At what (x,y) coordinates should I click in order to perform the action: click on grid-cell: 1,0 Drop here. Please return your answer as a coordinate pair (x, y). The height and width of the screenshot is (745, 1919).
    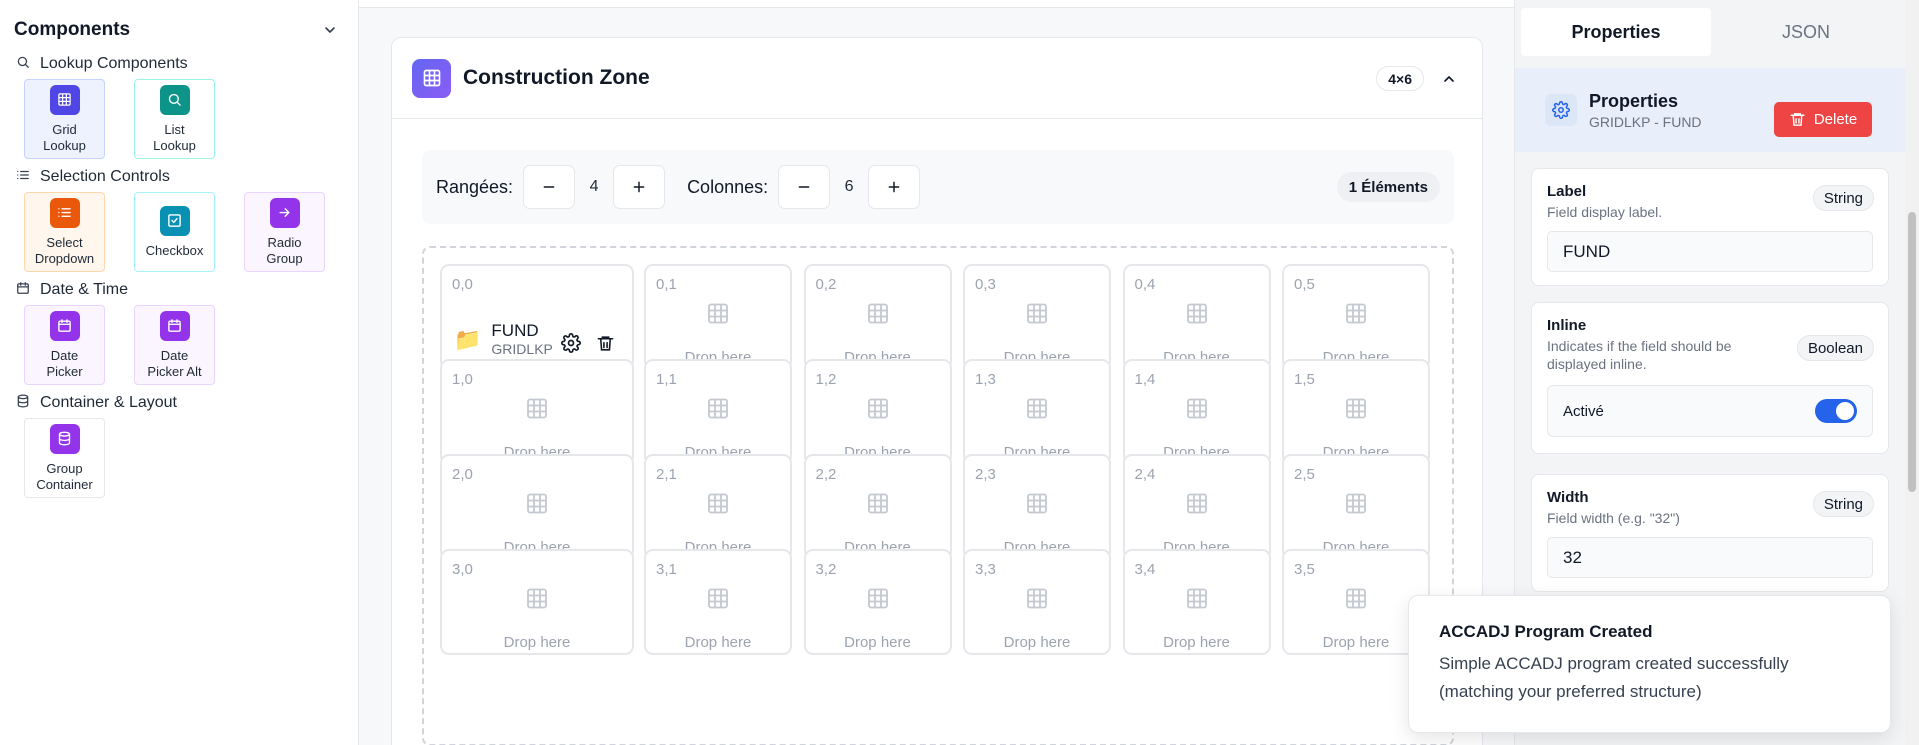
    Looking at the image, I should click on (537, 412).